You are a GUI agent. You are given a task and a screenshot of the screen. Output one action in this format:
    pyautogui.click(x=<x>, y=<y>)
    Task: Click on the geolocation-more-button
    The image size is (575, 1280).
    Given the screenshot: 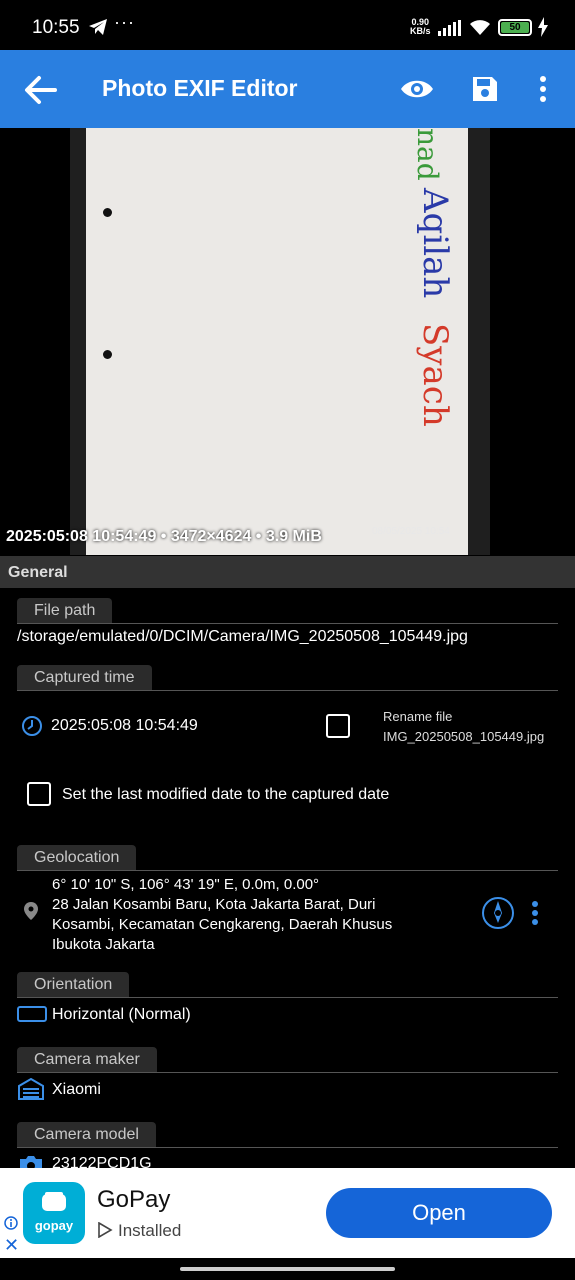 What is the action you would take?
    pyautogui.click(x=539, y=914)
    